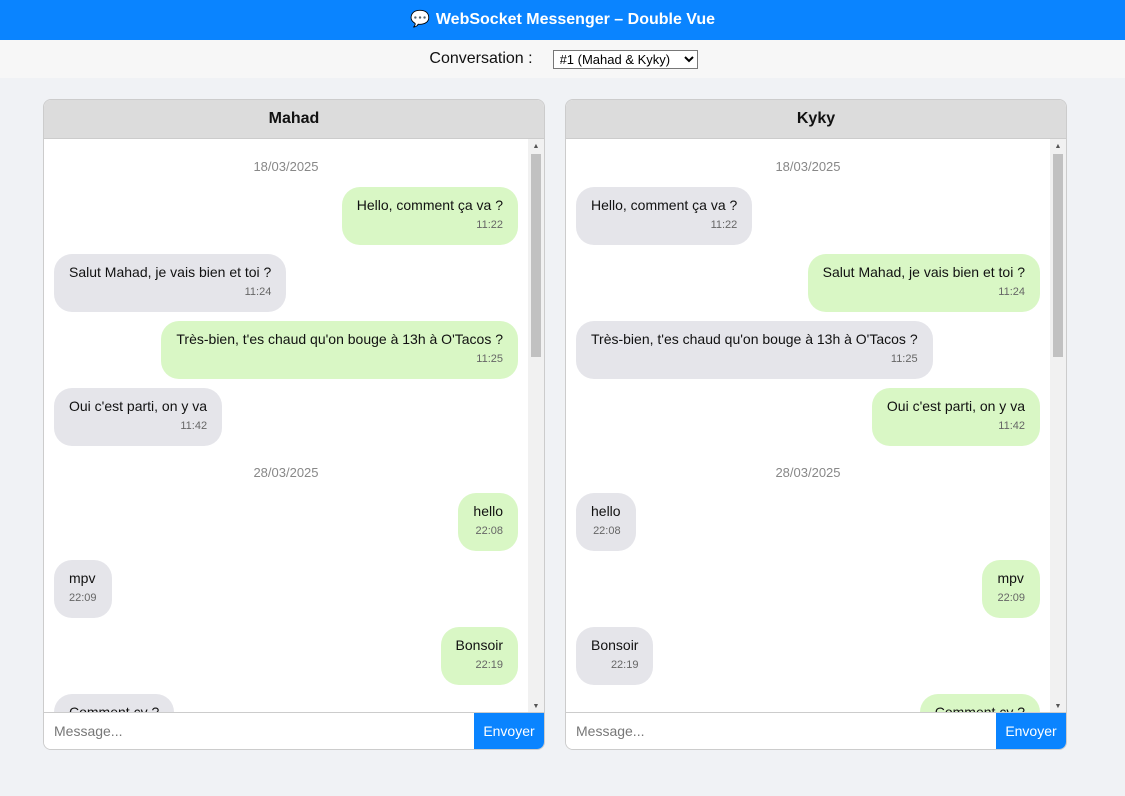 The width and height of the screenshot is (1125, 796). What do you see at coordinates (83, 589) in the screenshot?
I see `received-message-bubble: mpv 22:09` at bounding box center [83, 589].